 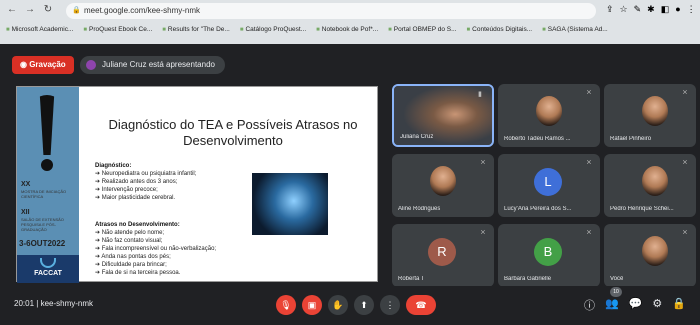 What do you see at coordinates (44, 194) in the screenshot?
I see `branding-xx-sub: MOSTRA DE INICIAÇÃO CIENTÍFICA` at bounding box center [44, 194].